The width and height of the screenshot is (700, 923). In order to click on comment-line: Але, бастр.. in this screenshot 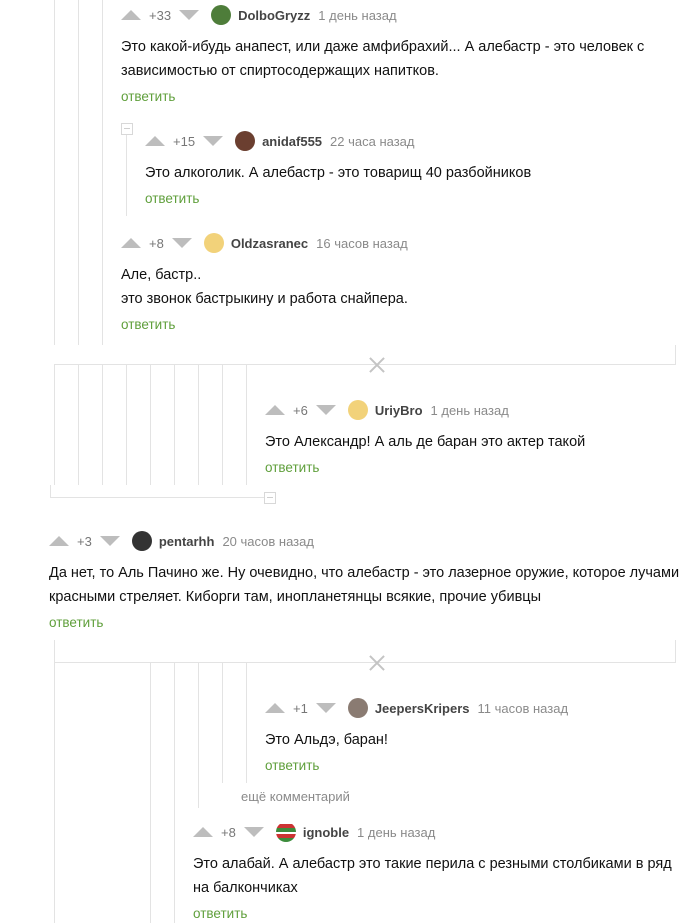, I will do `click(161, 275)`.